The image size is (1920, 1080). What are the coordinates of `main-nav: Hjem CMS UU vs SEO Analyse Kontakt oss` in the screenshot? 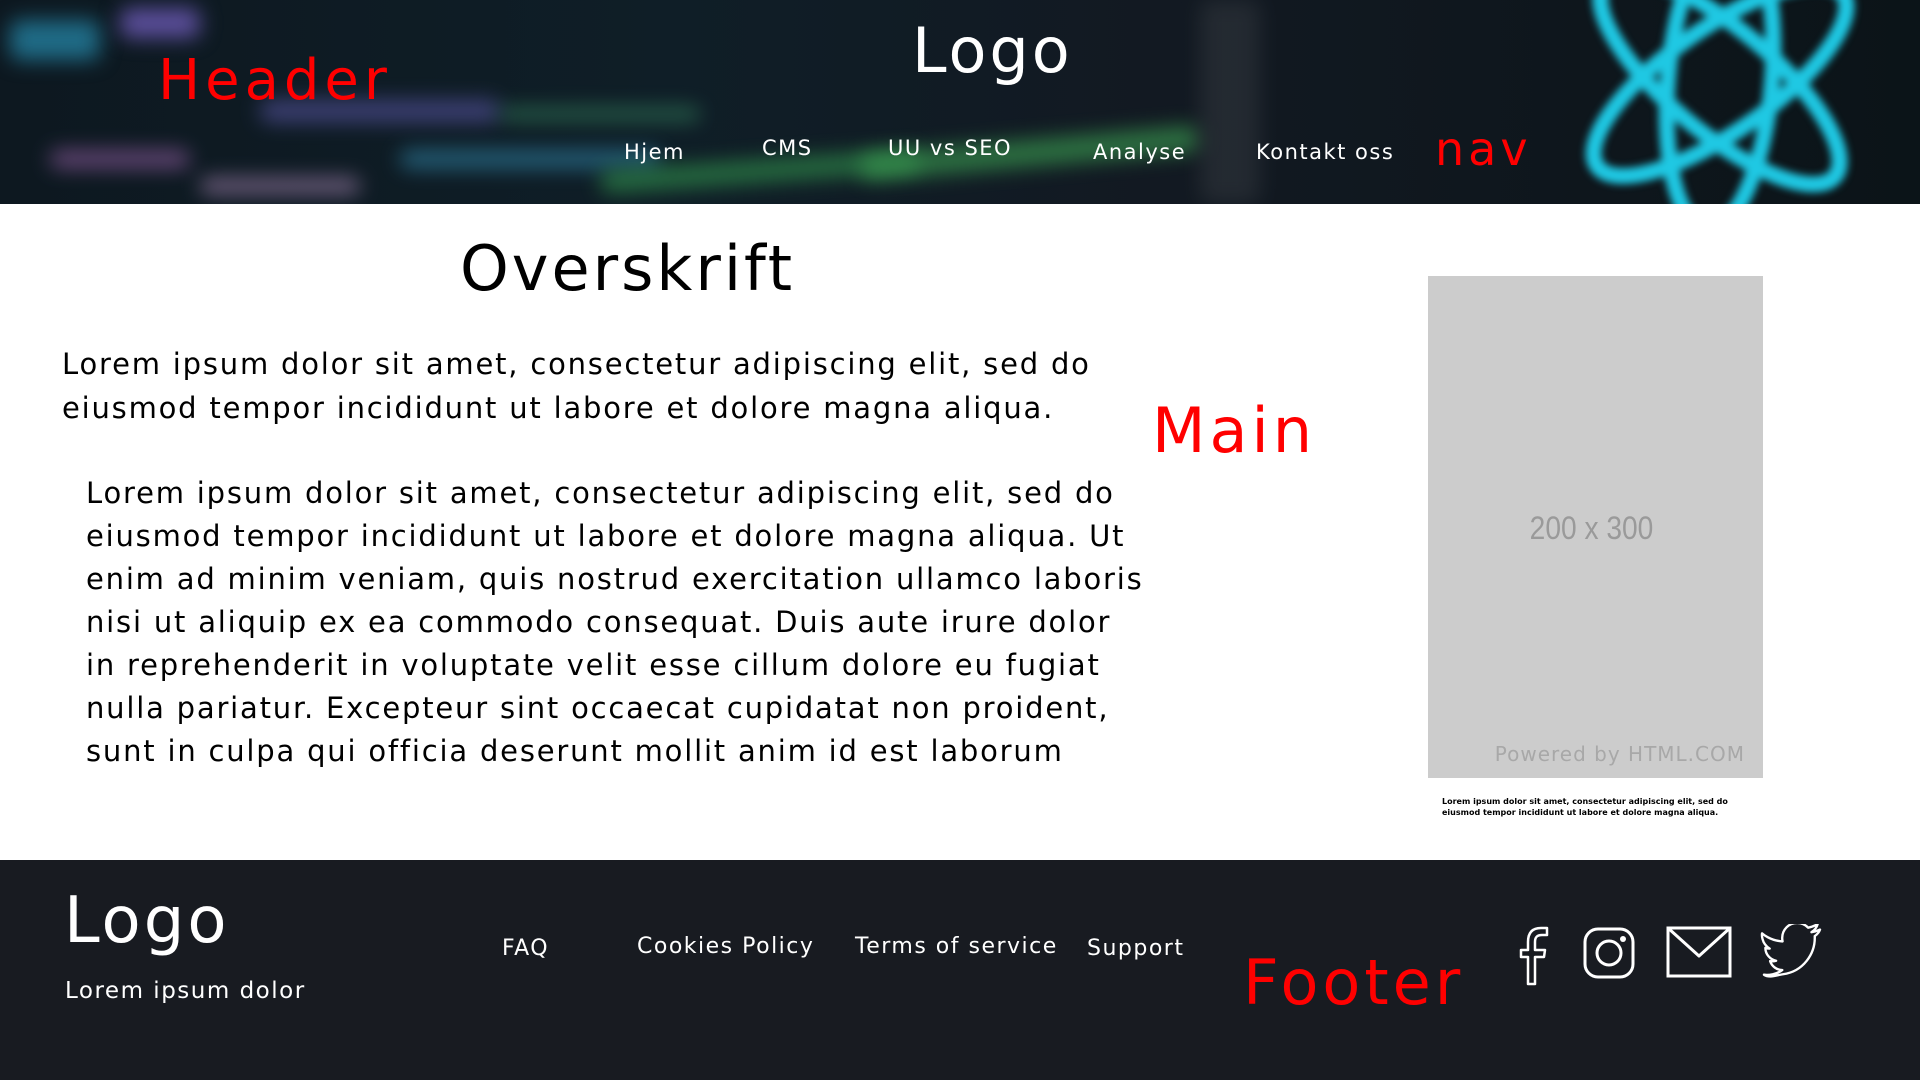 It's located at (1060, 152).